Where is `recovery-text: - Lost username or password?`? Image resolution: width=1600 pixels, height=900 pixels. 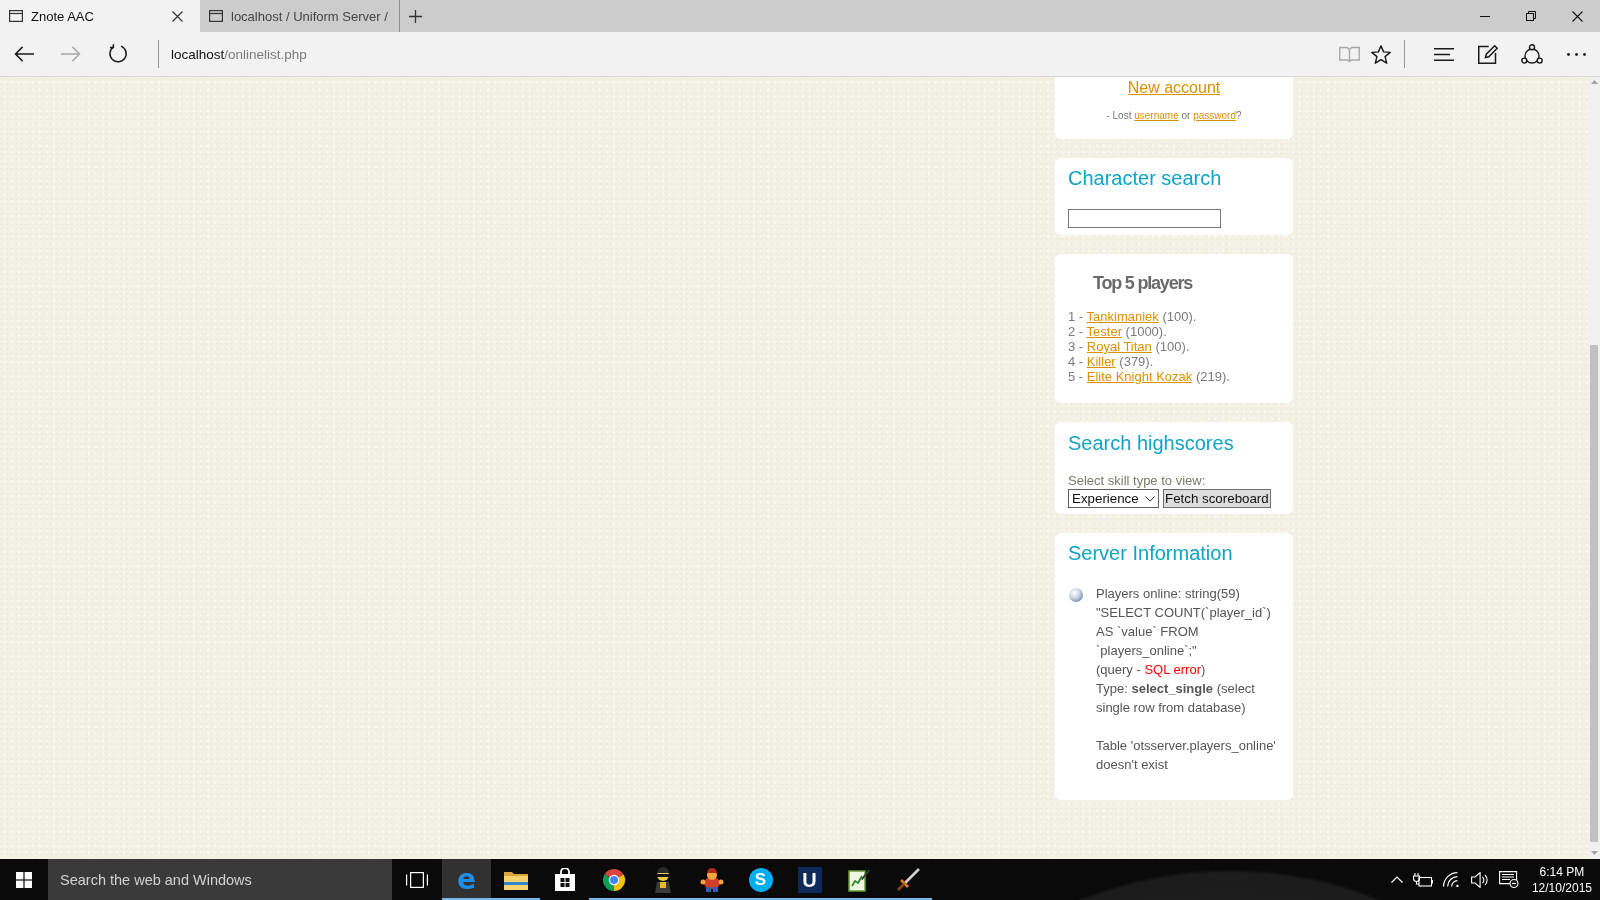 recovery-text: - Lost username or password? is located at coordinates (1174, 116).